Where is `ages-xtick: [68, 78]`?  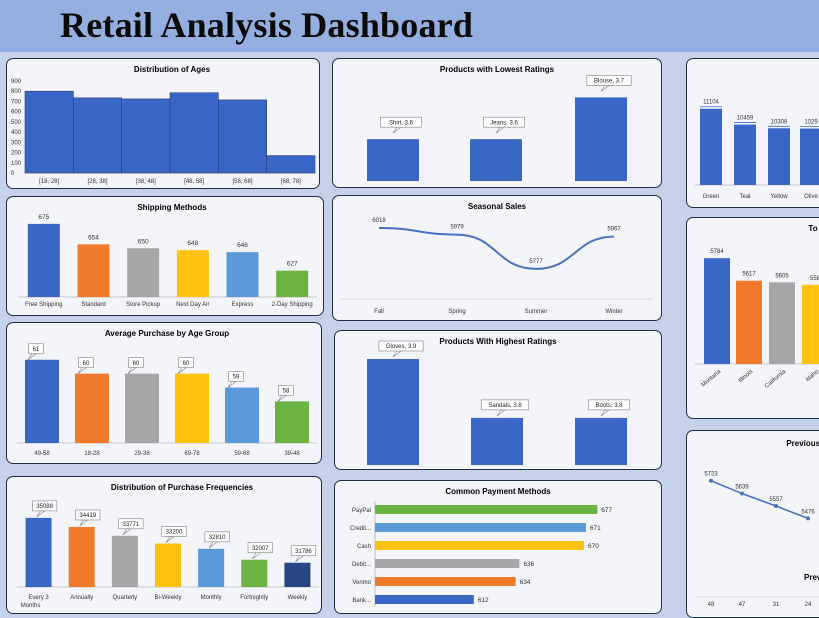
ages-xtick: [68, 78] is located at coordinates (291, 182).